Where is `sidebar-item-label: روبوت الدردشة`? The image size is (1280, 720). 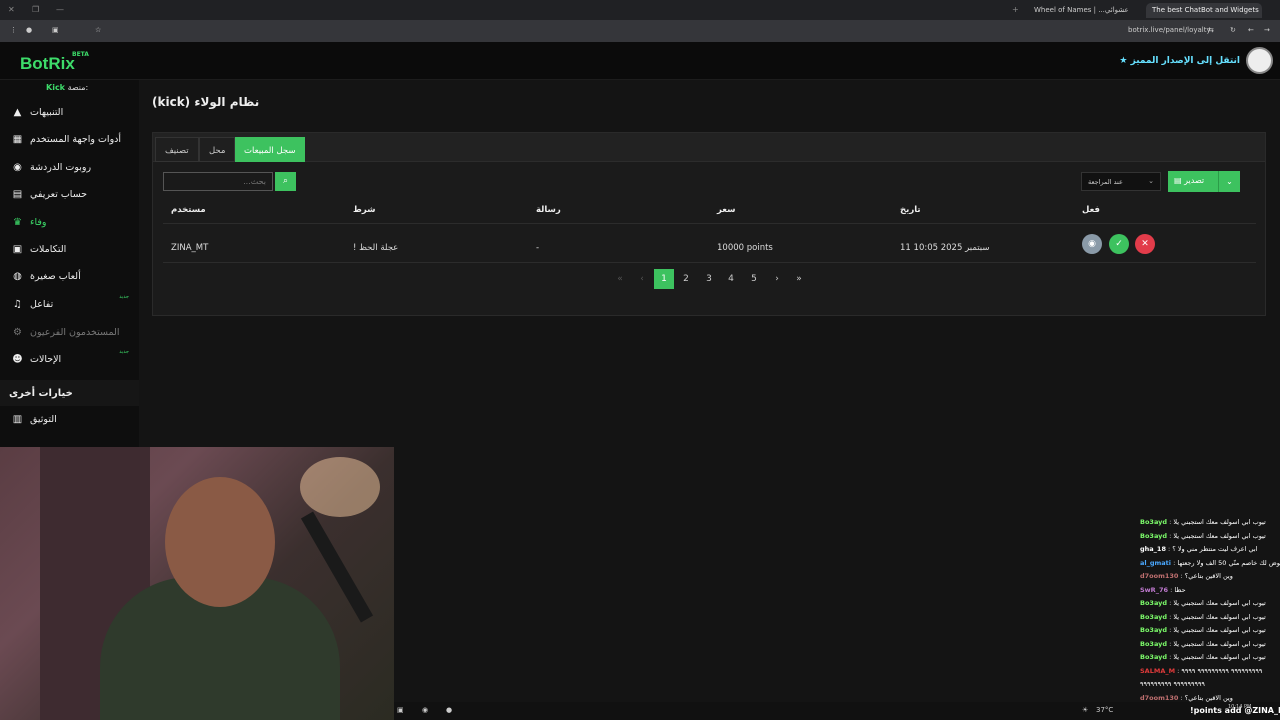
sidebar-item-label: روبوت الدردشة is located at coordinates (61, 167).